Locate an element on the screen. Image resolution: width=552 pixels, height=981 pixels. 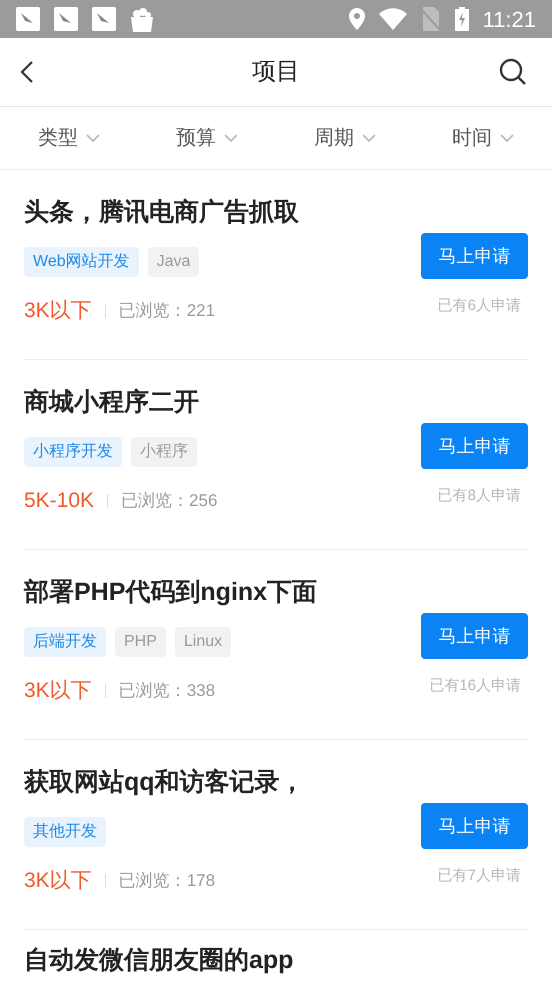
location-icon is located at coordinates (356, 19).